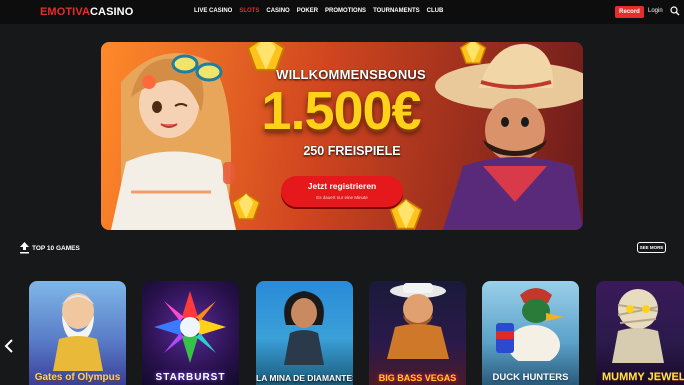  Describe the element at coordinates (307, 11) in the screenshot. I see `nav-poker: POKER` at that location.